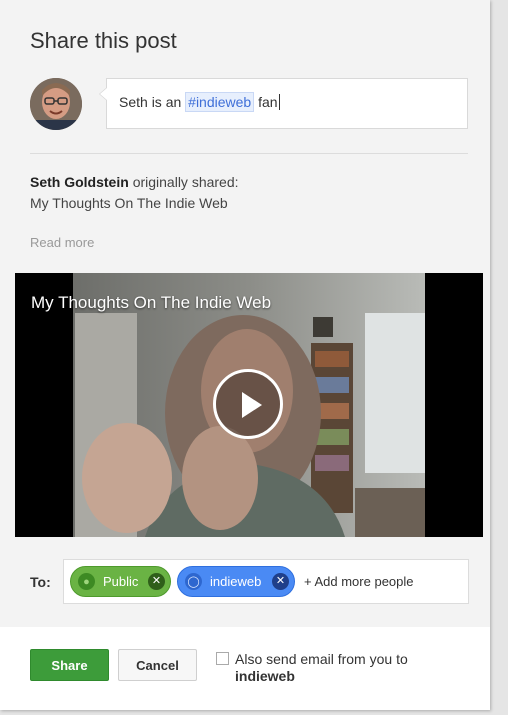 This screenshot has height=715, width=508. I want to click on audience-chip-public: ● Public ✕, so click(120, 581).